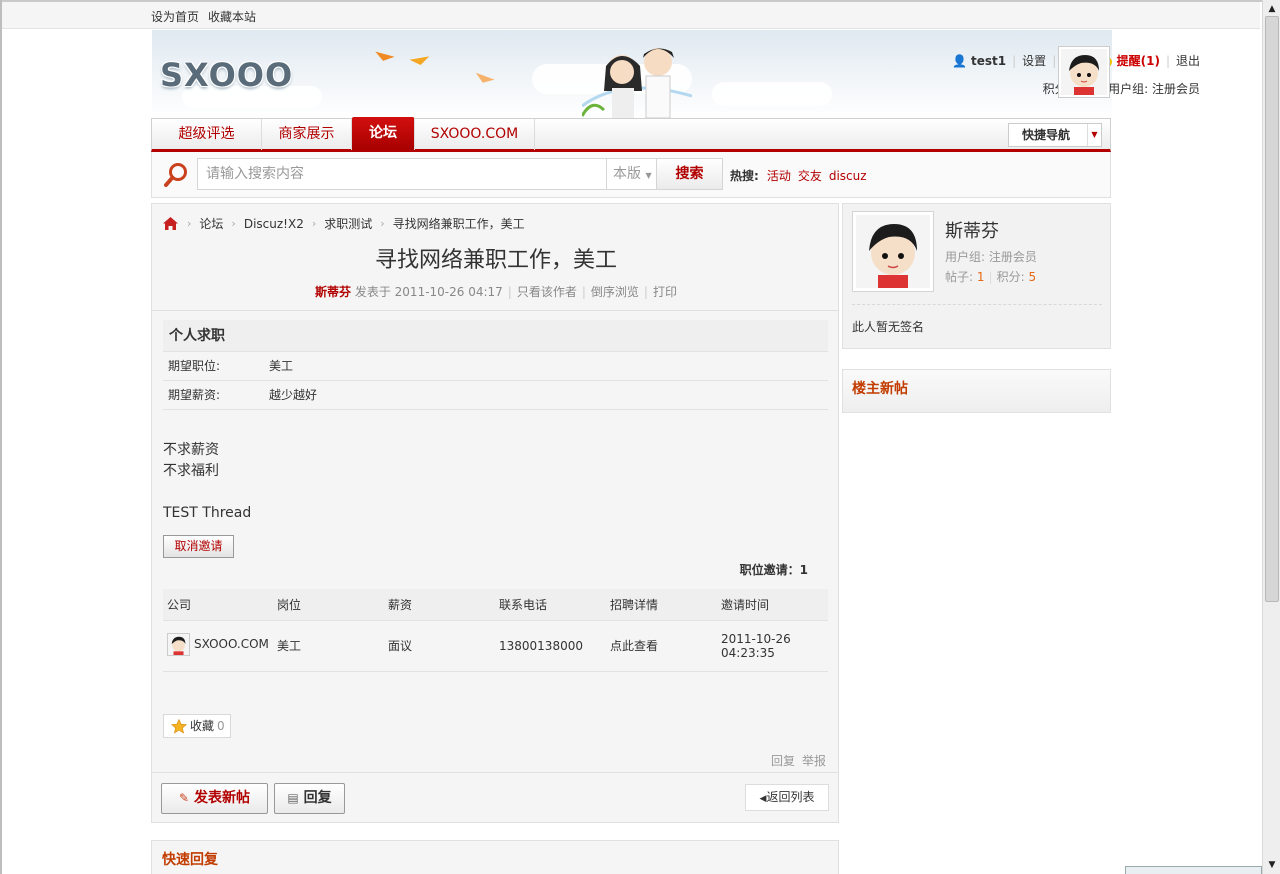 This screenshot has height=874, width=1280. I want to click on search-input: 请输入搜索内容, so click(402, 174).